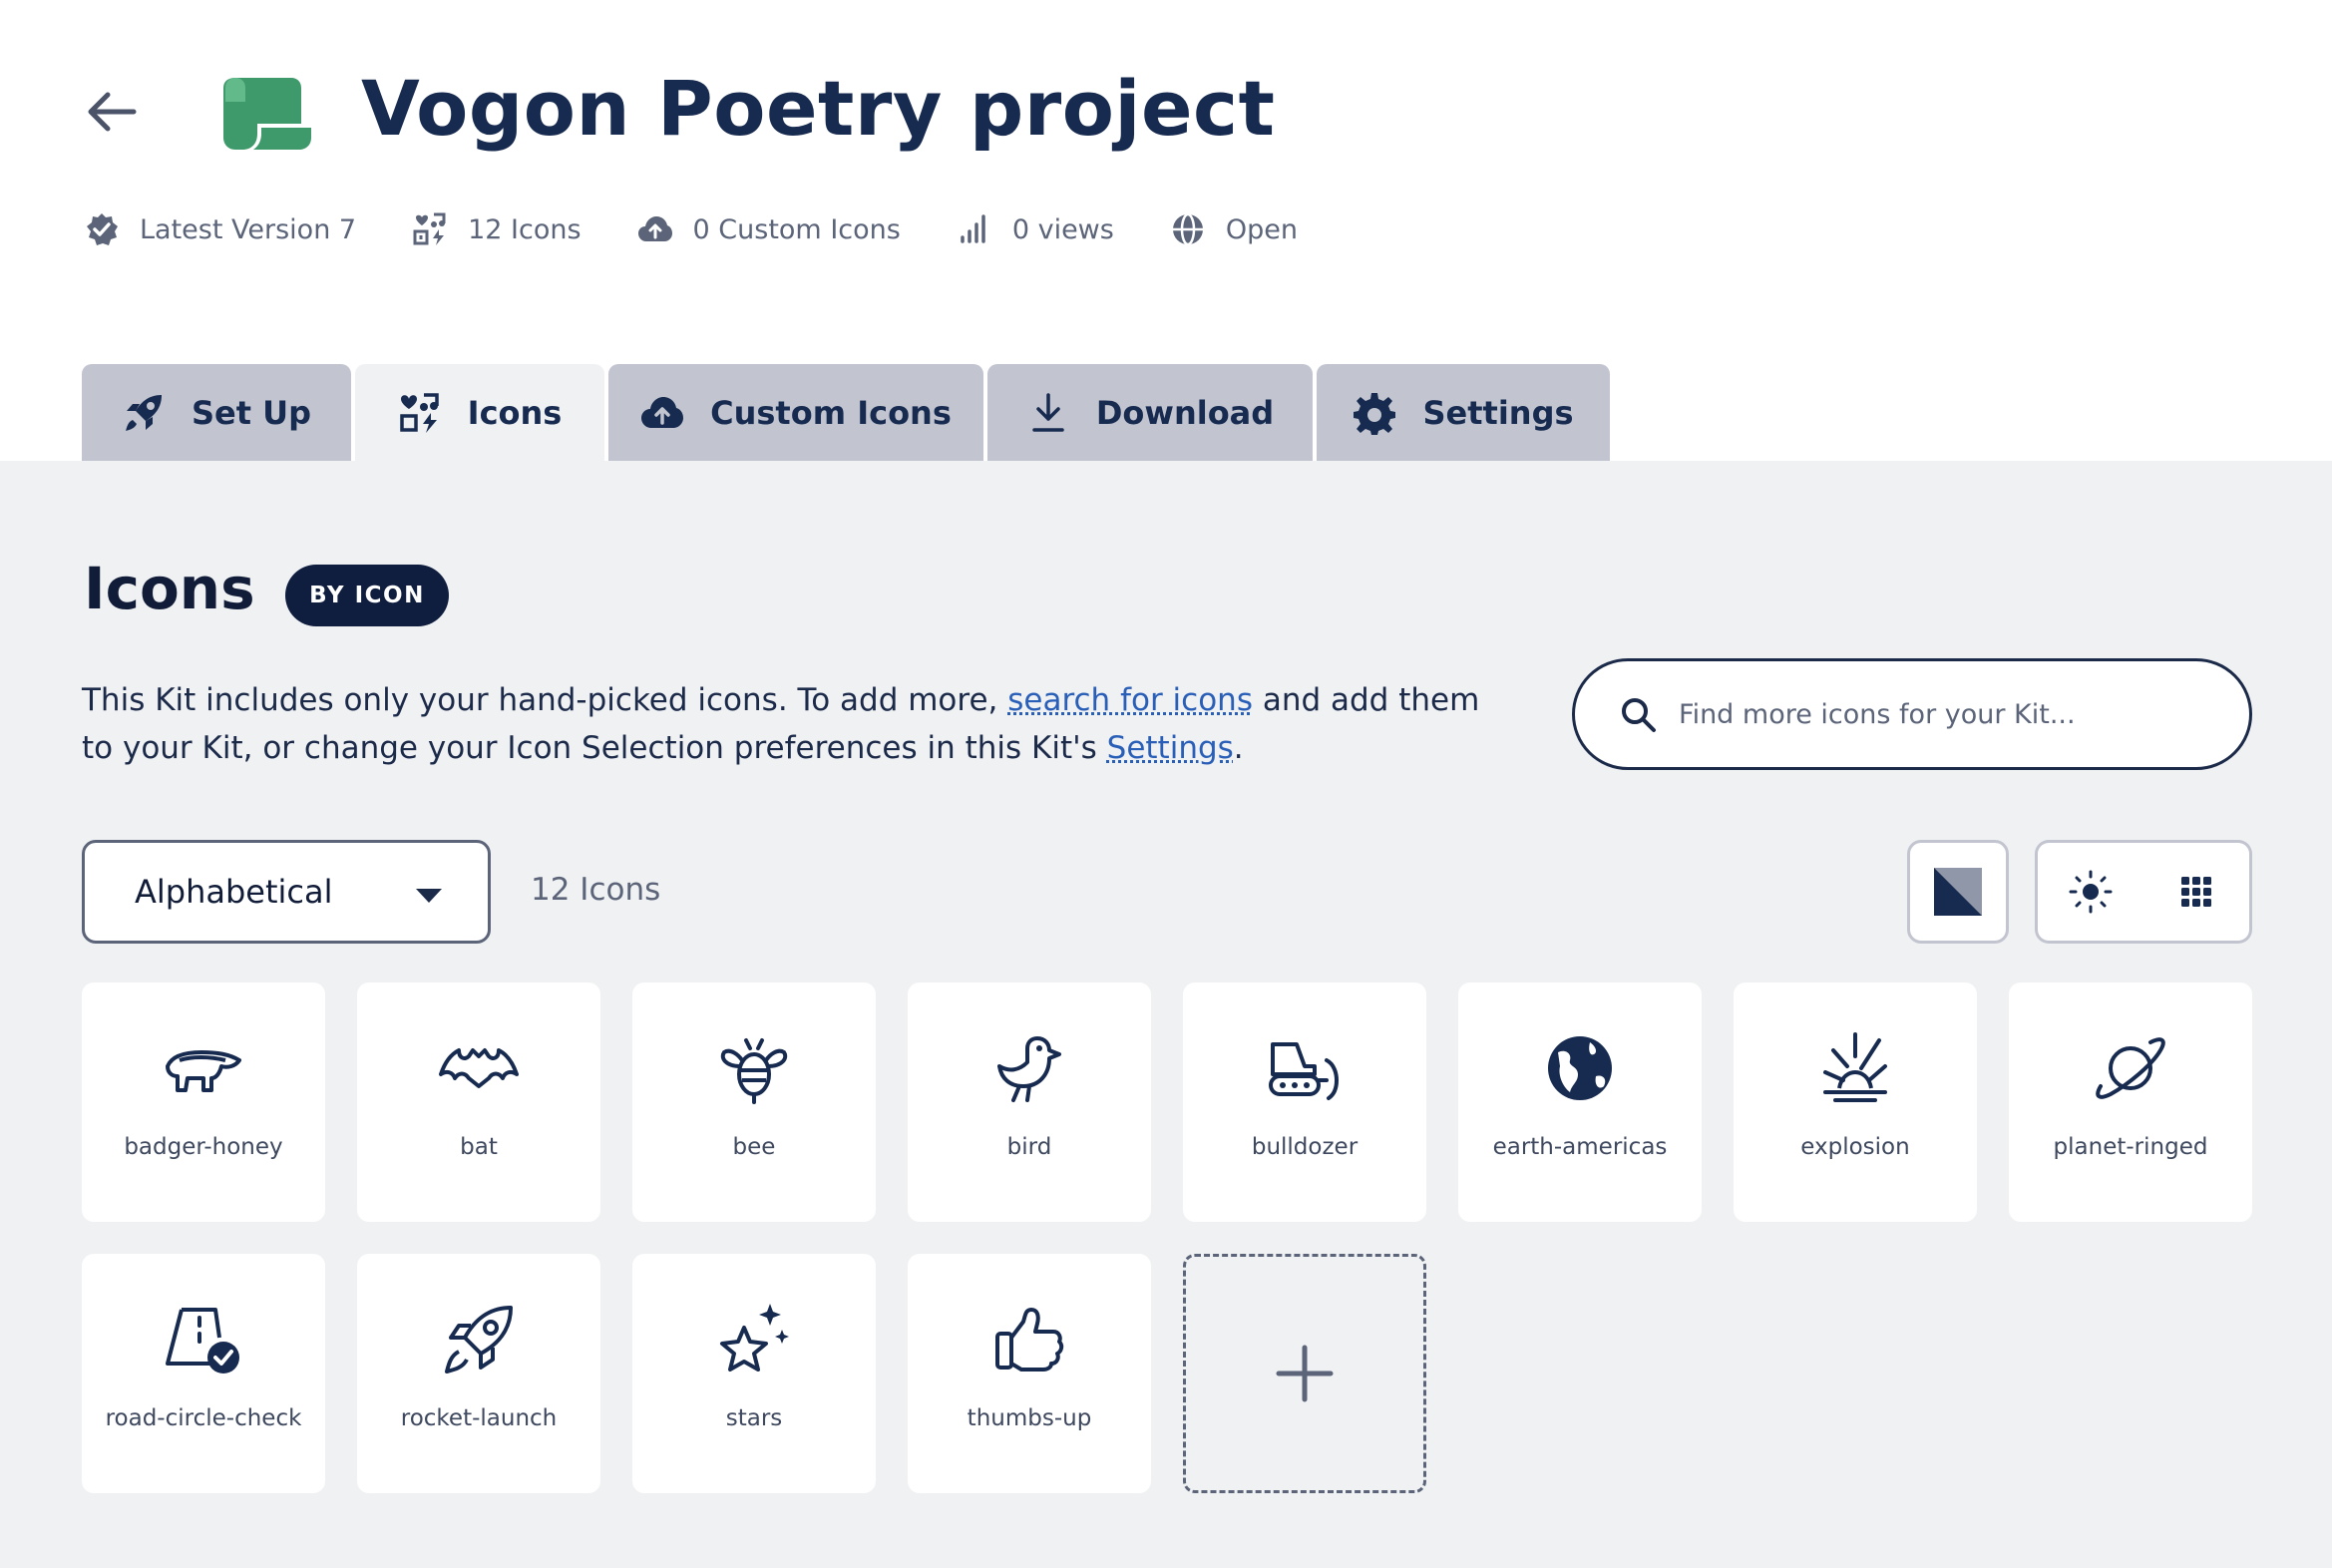 This screenshot has width=2332, height=1568. Describe the element at coordinates (973, 229) in the screenshot. I see `signal-icon` at that location.